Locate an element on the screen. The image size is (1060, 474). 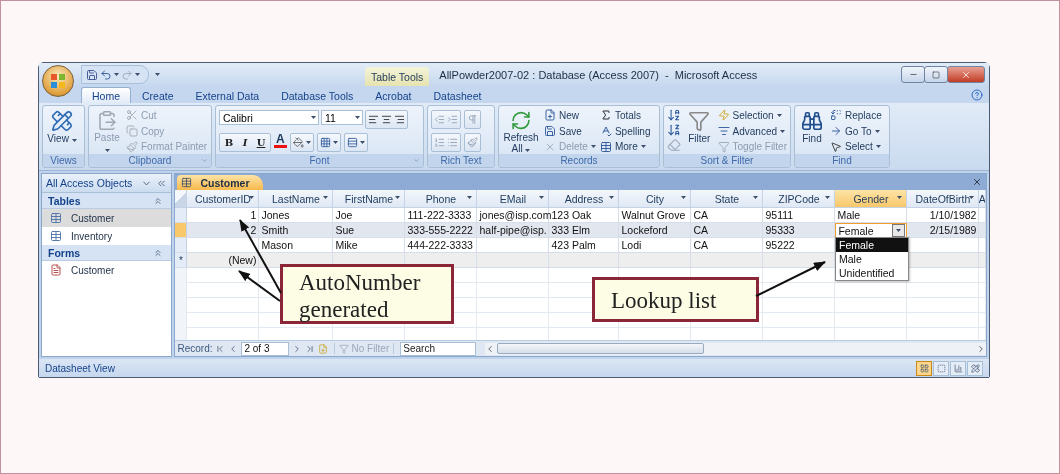
nav-section-header: Tables is located at coordinates (107, 201).